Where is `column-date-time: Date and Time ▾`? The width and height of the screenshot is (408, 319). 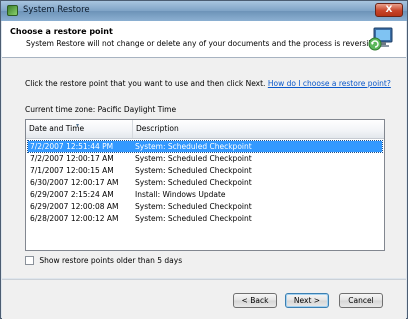 column-date-time: Date and Time ▾ is located at coordinates (79, 129).